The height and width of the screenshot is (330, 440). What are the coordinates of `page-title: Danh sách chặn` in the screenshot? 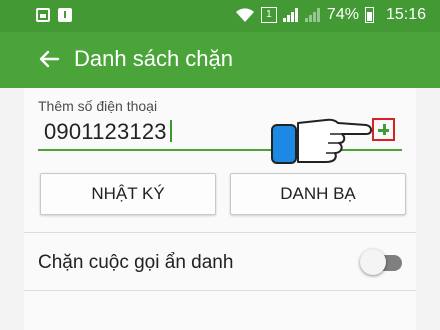 It's located at (153, 58).